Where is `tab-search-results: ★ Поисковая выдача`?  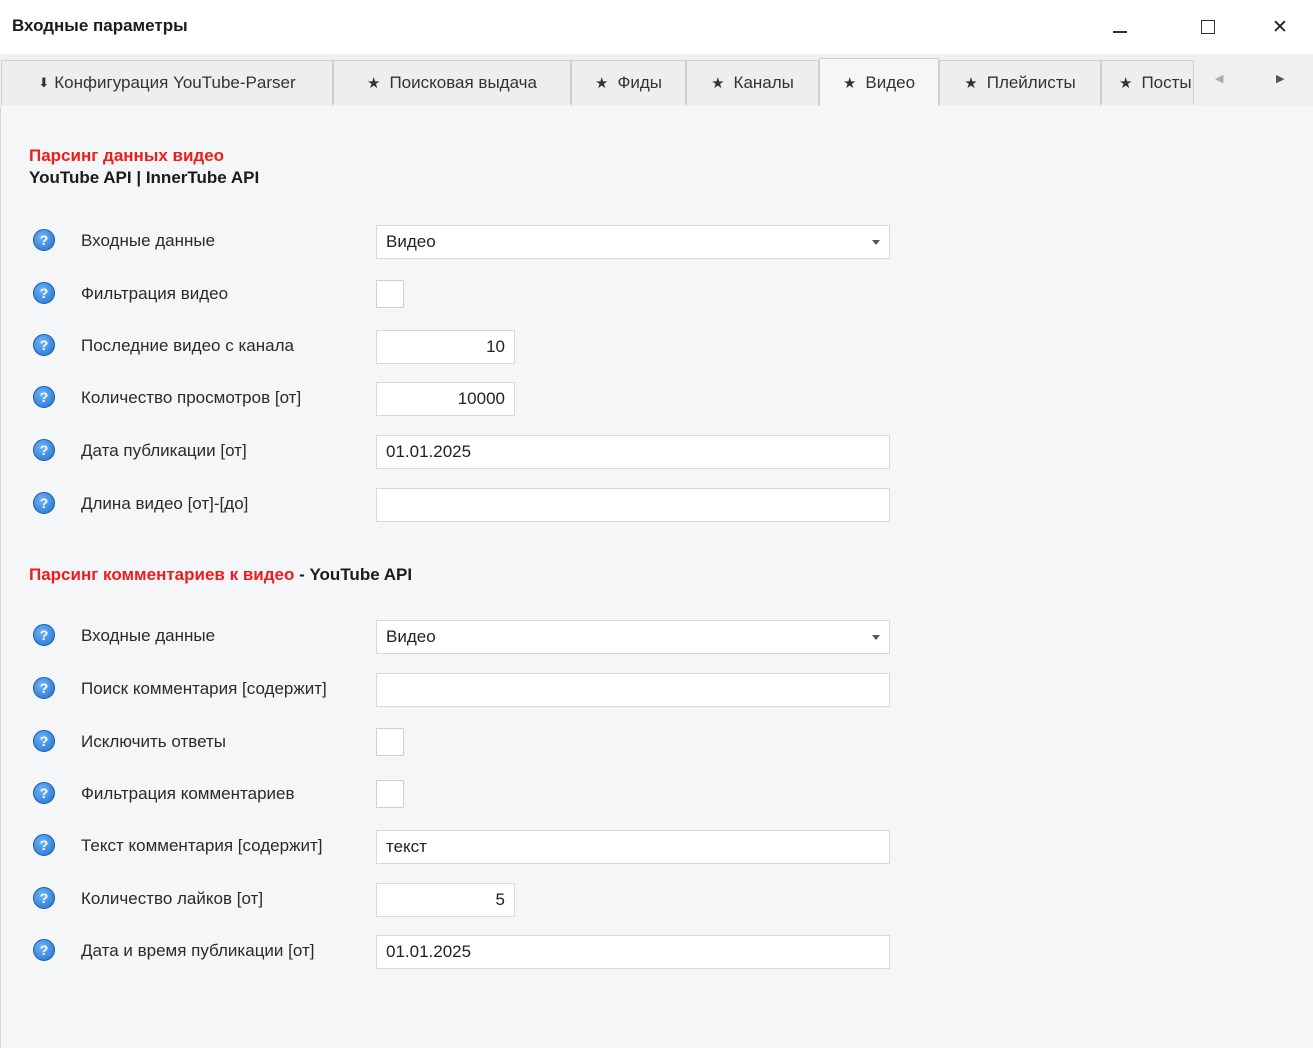 tab-search-results: ★ Поисковая выдача is located at coordinates (452, 82).